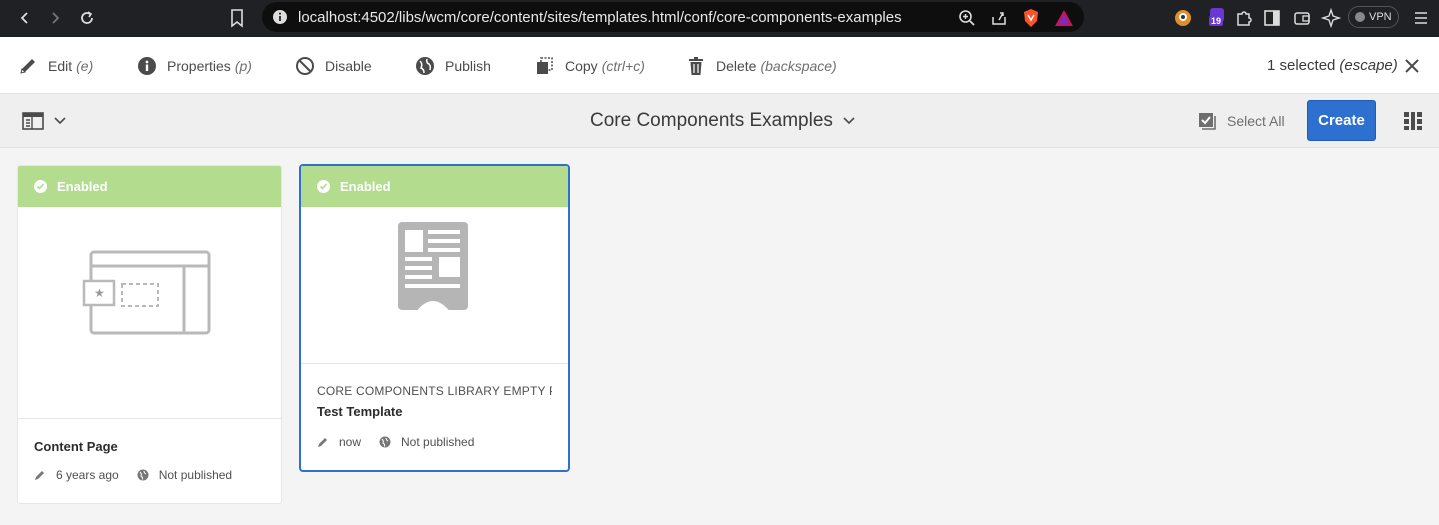 The image size is (1439, 525). What do you see at coordinates (798, 66) in the screenshot?
I see `delete-shortcut: (backspace)` at bounding box center [798, 66].